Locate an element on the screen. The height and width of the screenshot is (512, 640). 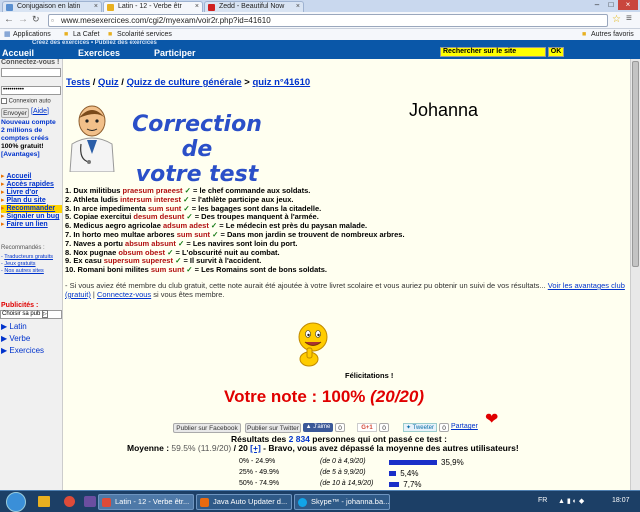
browser-tab: Zedd - Beautiful Now × is located at coordinates (254, 6).